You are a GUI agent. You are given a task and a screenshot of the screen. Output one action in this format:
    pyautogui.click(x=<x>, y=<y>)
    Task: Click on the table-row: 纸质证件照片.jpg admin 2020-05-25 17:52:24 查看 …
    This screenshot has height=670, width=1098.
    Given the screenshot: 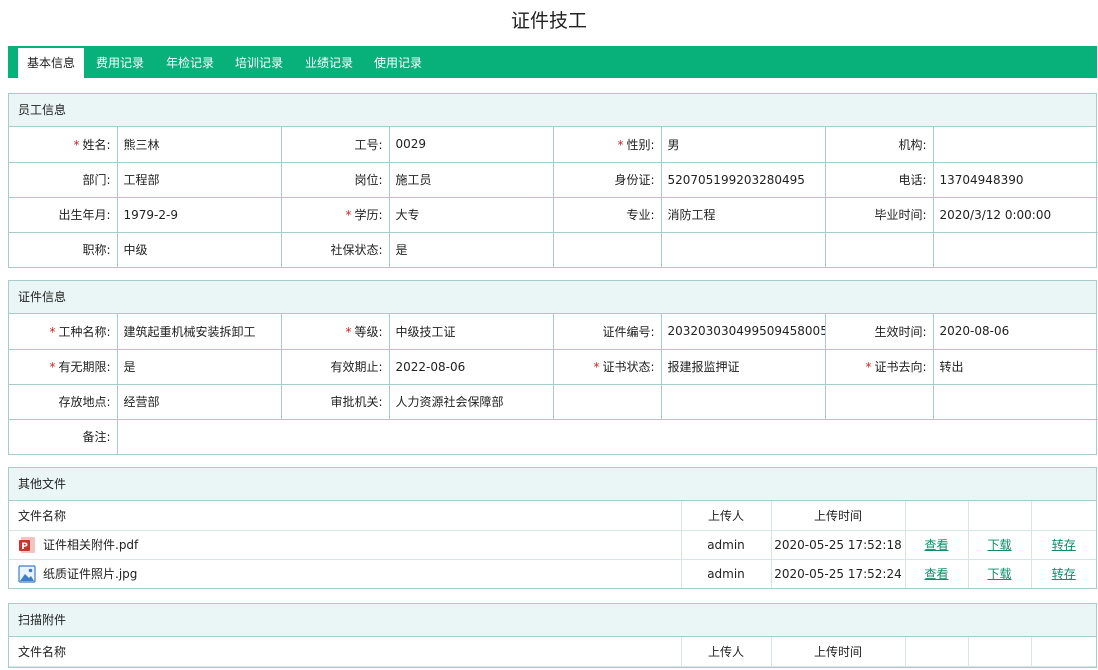 What is the action you would take?
    pyautogui.click(x=552, y=573)
    